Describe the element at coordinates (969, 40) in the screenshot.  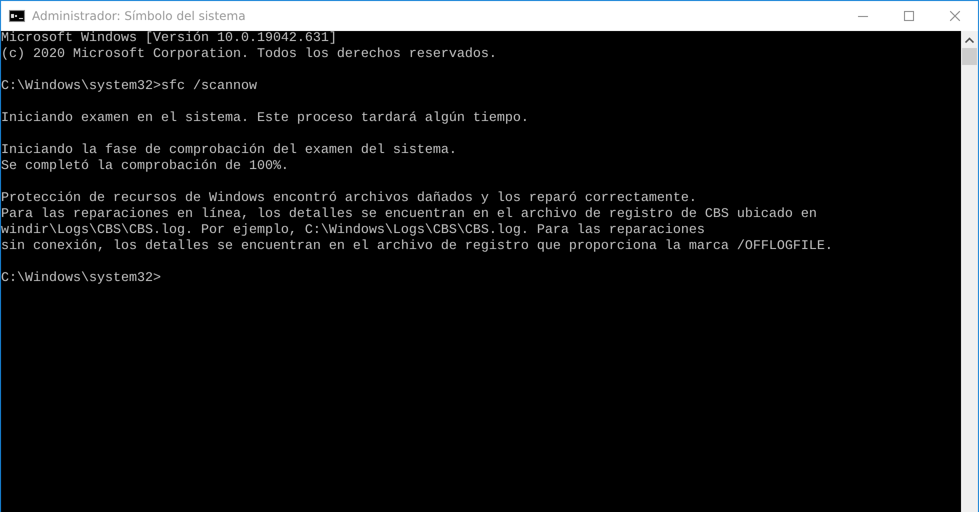
I see `scroll-up-icon` at that location.